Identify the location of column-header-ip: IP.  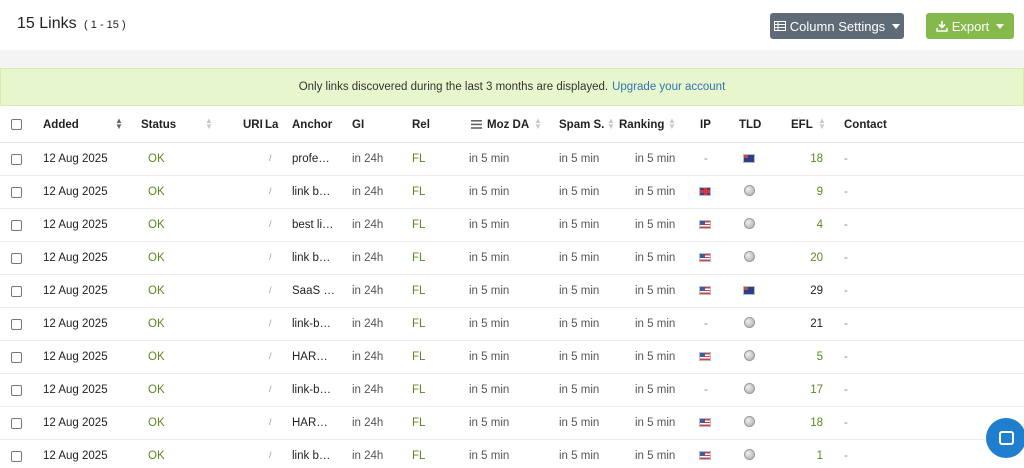
(705, 125).